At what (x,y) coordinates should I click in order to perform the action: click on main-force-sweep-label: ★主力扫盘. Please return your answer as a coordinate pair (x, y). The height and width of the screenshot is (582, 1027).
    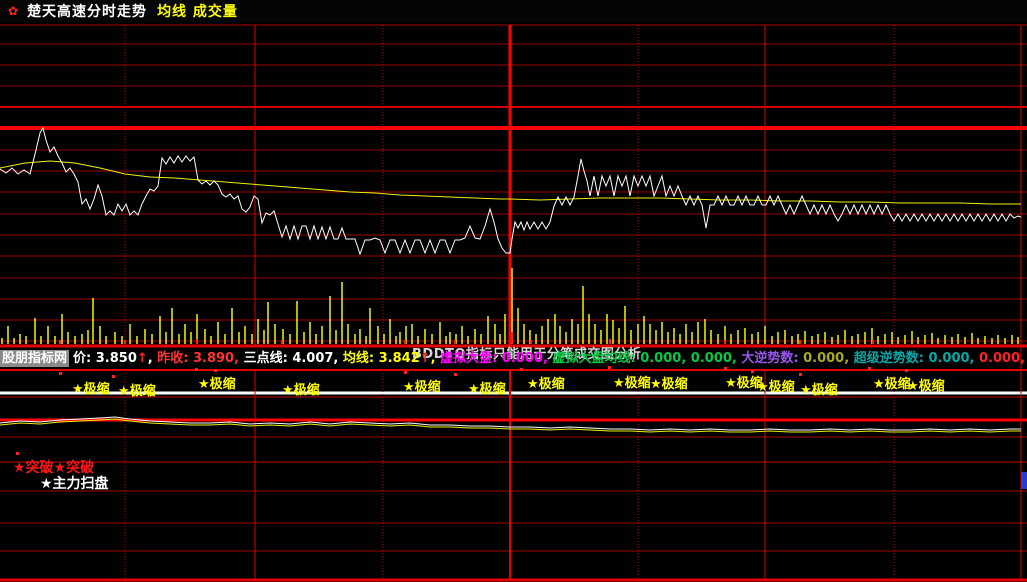
    Looking at the image, I should click on (74, 484).